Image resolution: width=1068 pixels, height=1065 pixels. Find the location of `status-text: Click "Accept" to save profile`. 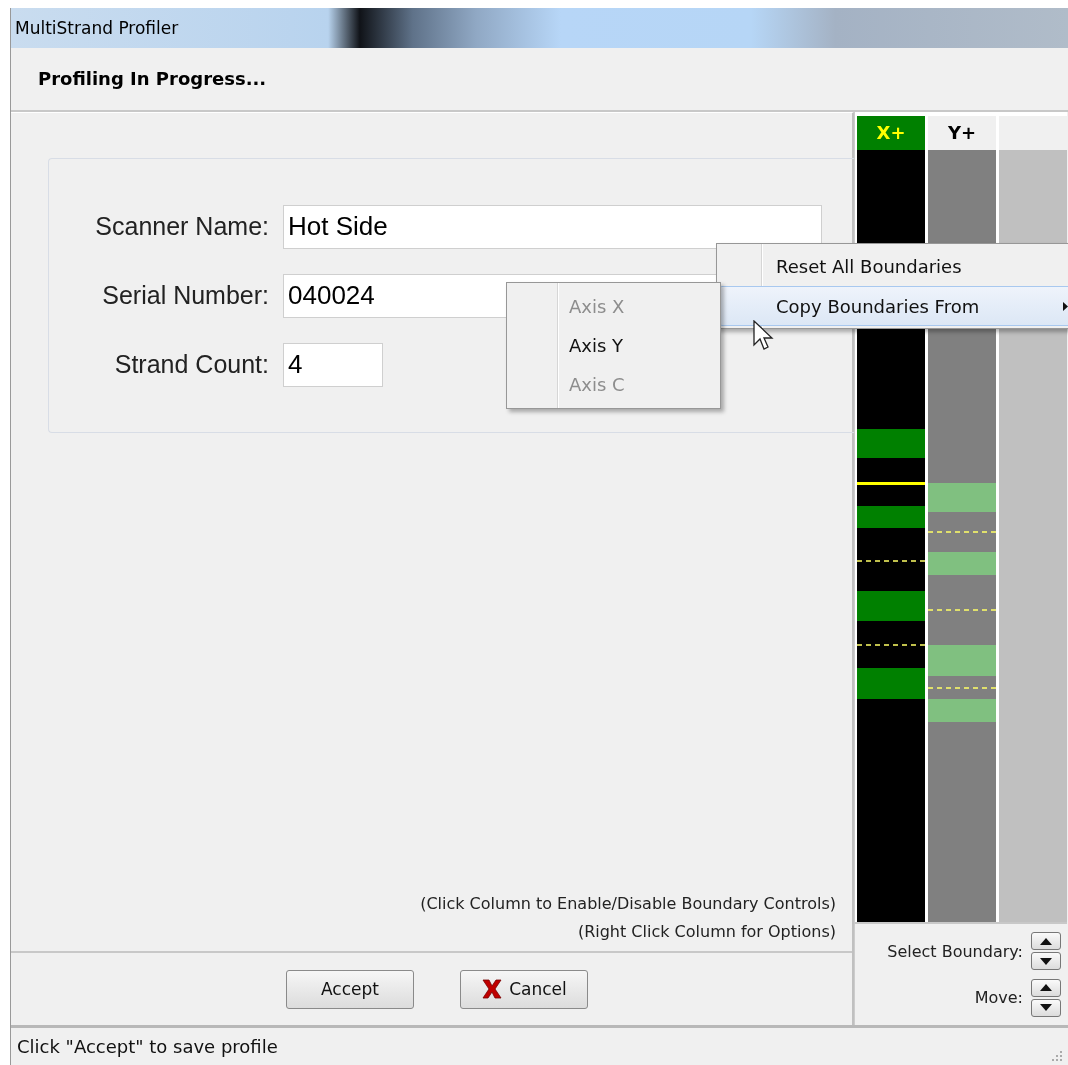

status-text: Click "Accept" to save profile is located at coordinates (147, 1047).